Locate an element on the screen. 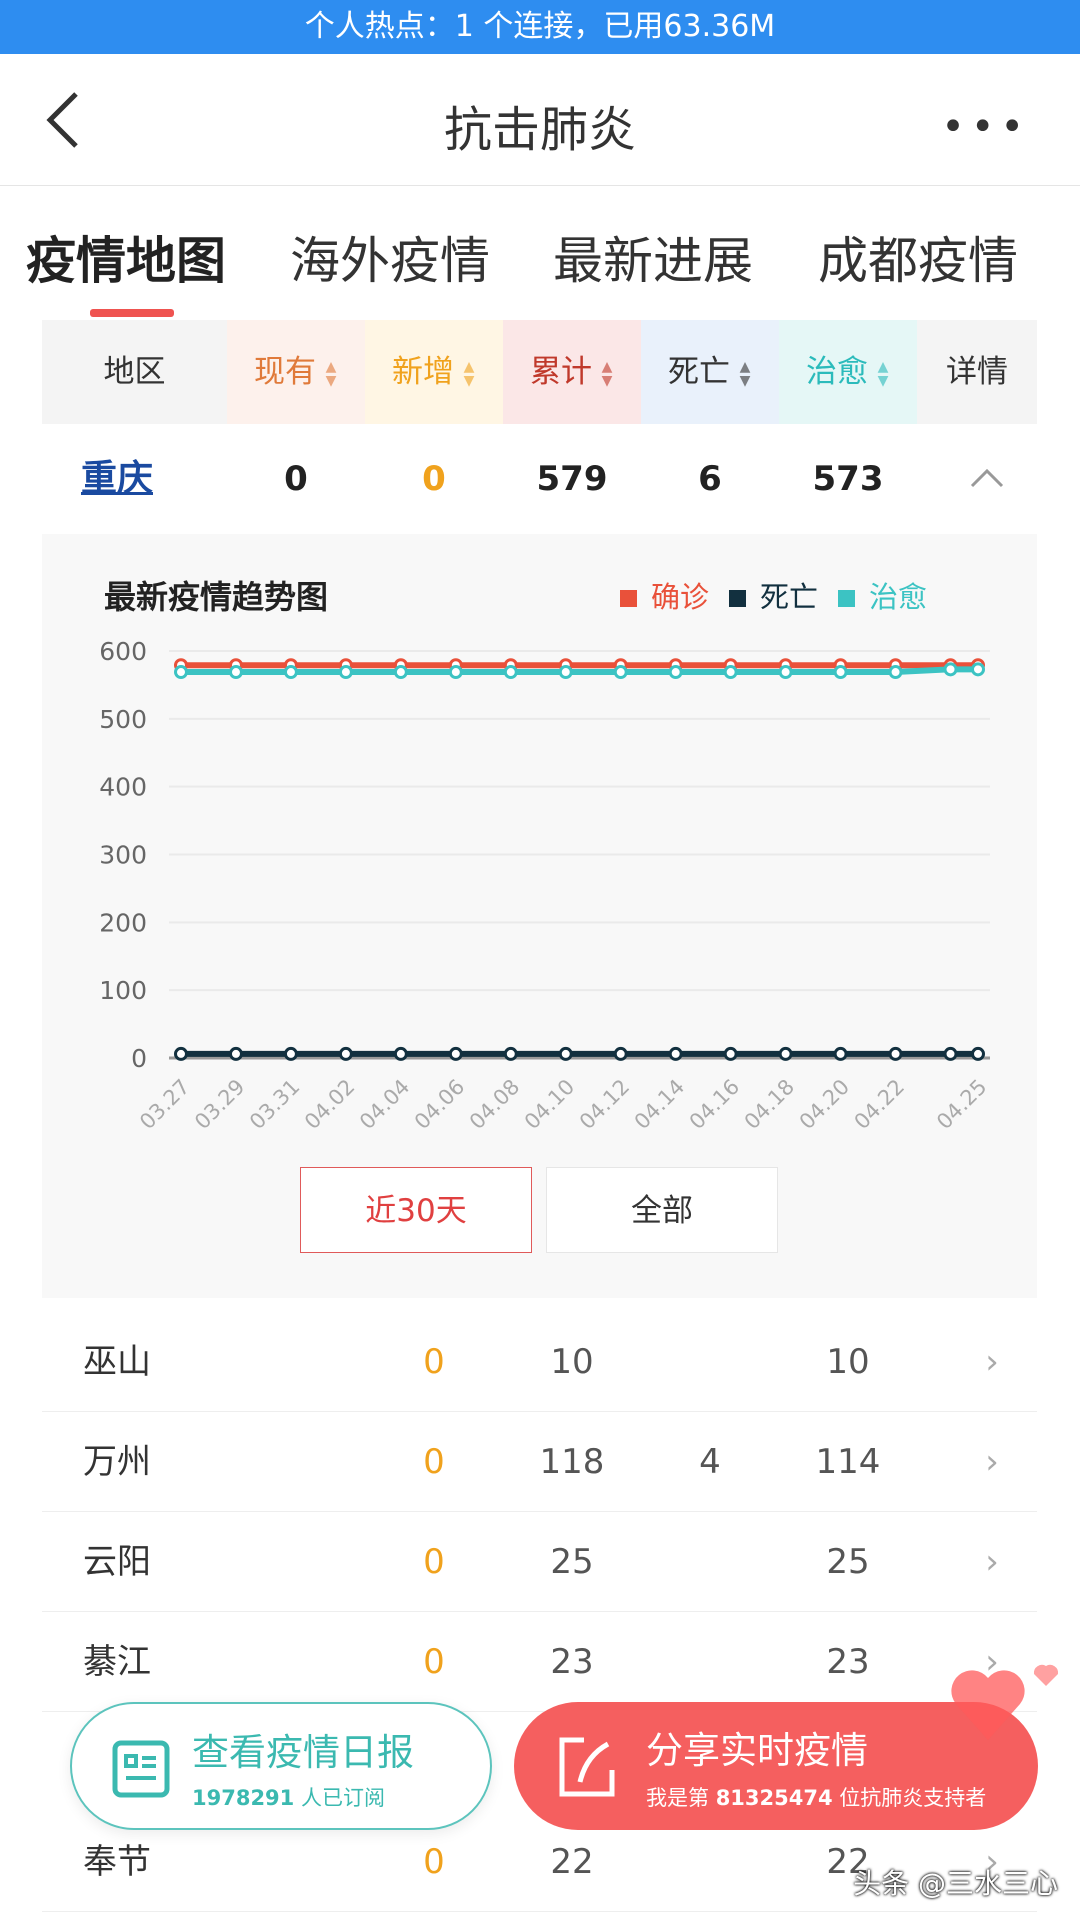 The image size is (1080, 1920). city-total: 25 is located at coordinates (572, 1562).